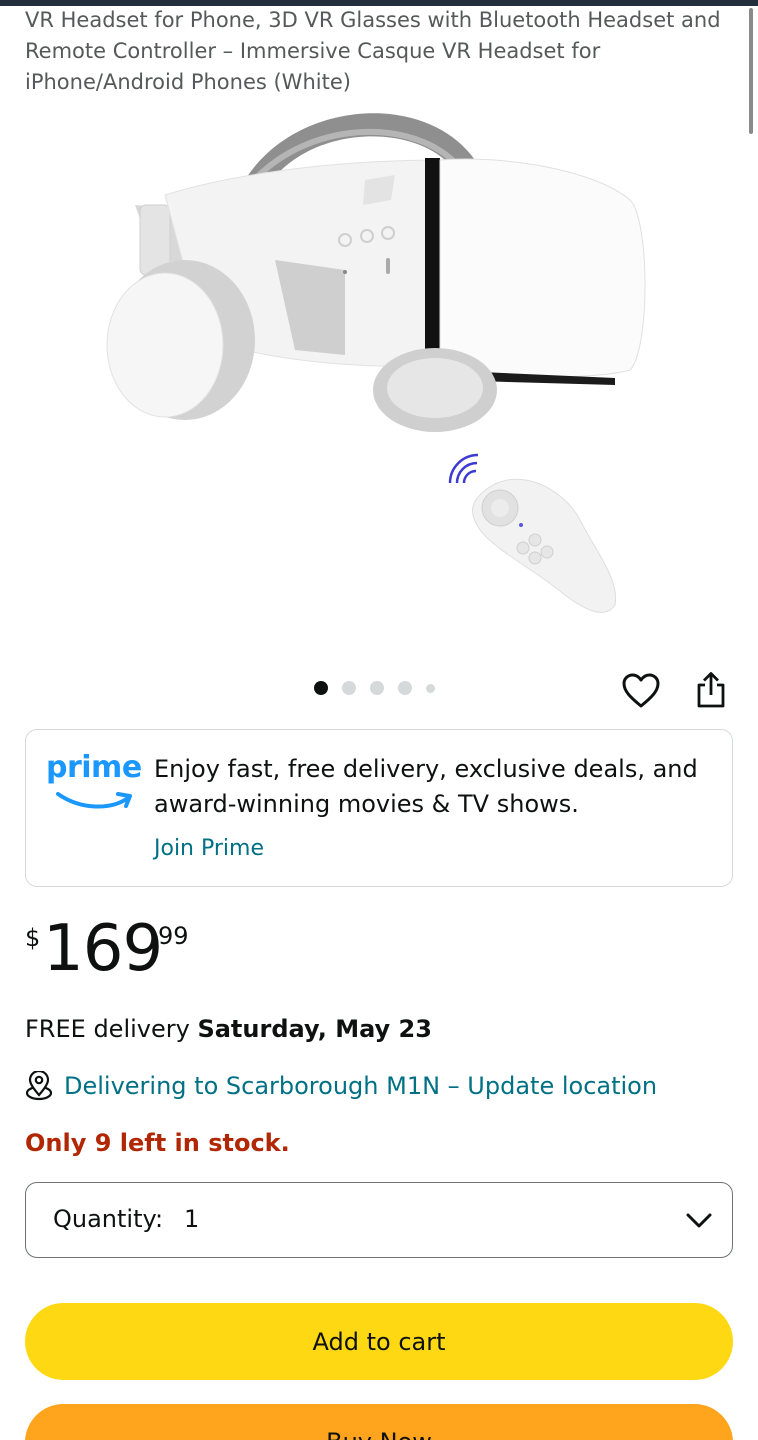 The width and height of the screenshot is (758, 1440). Describe the element at coordinates (39, 1086) in the screenshot. I see `location-pin-icon` at that location.